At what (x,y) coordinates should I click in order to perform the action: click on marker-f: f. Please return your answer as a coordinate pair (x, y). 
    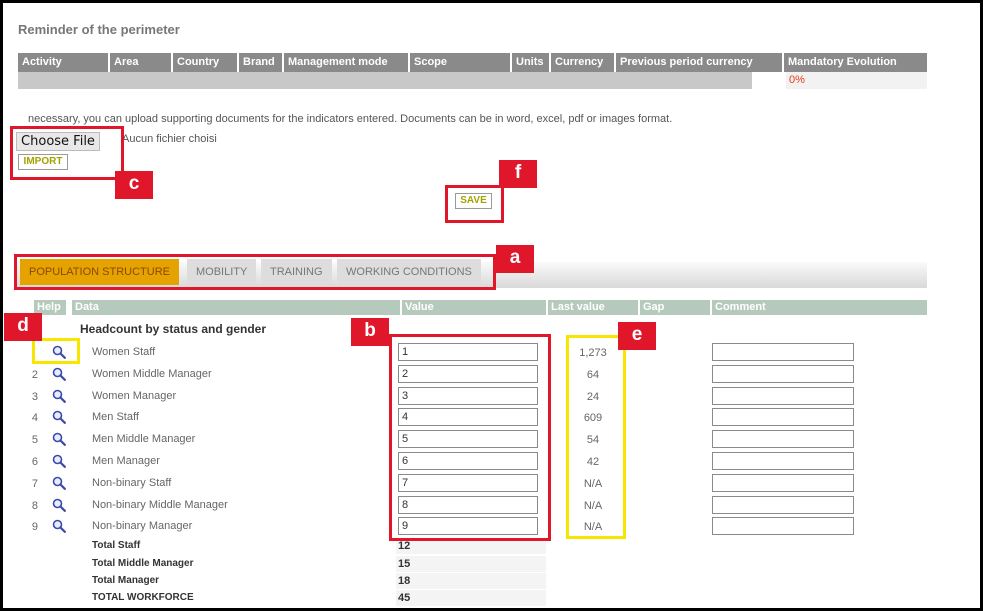
    Looking at the image, I should click on (518, 174).